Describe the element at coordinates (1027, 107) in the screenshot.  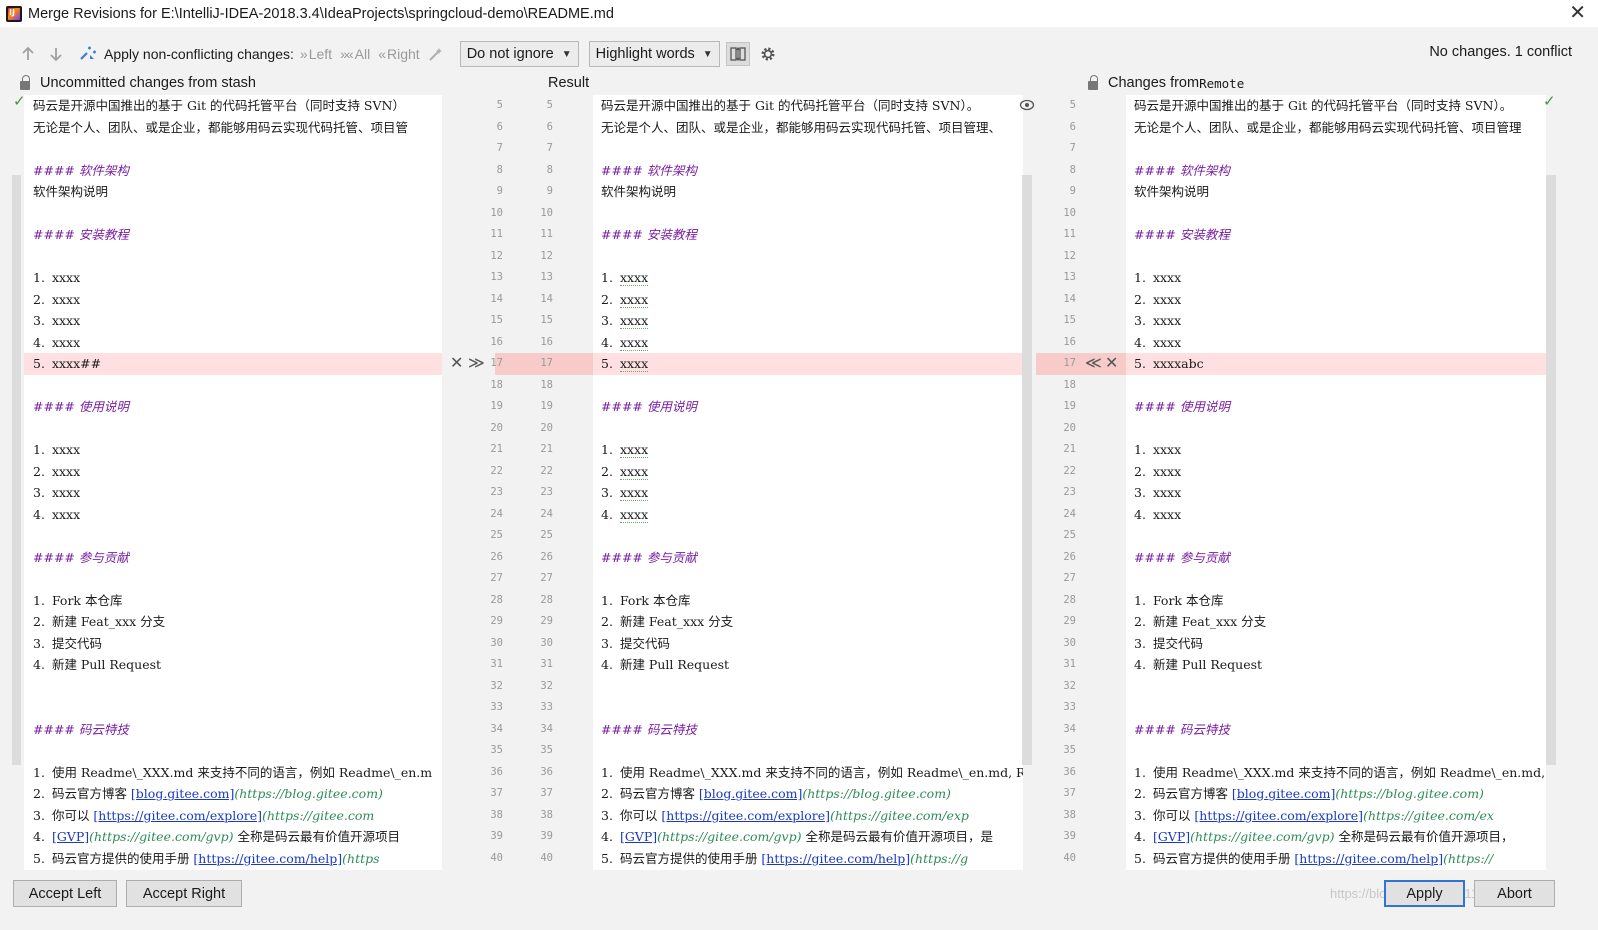
I see `eye-icon` at that location.